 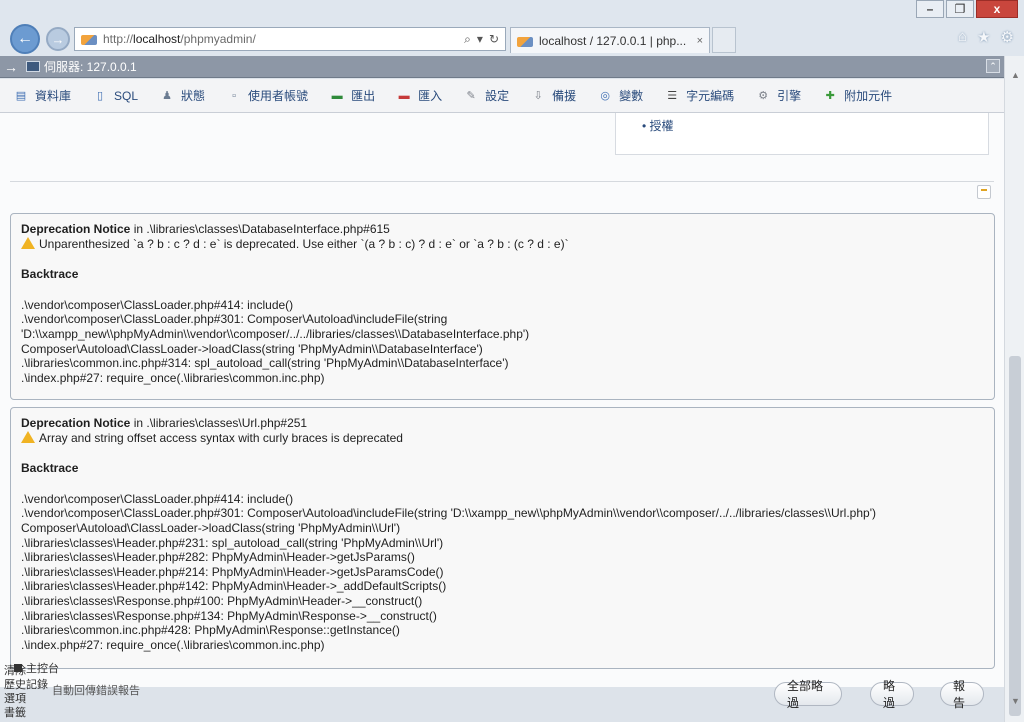 I want to click on home-icon: ⌂, so click(x=962, y=37).